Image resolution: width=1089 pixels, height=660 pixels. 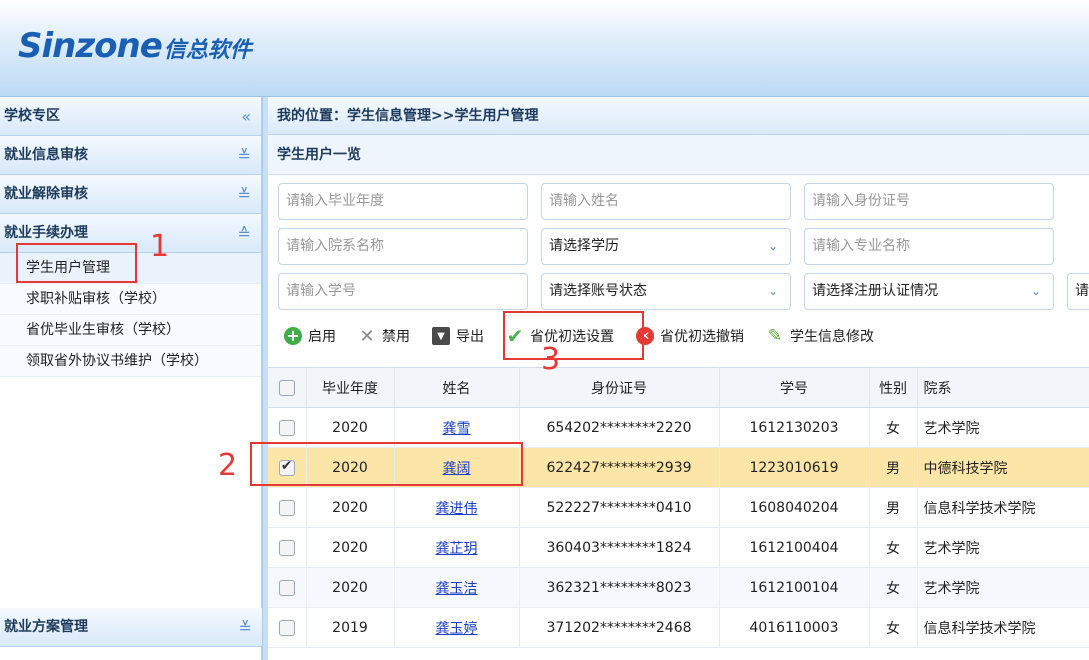 What do you see at coordinates (893, 507) in the screenshot?
I see `cell-gender: 男` at bounding box center [893, 507].